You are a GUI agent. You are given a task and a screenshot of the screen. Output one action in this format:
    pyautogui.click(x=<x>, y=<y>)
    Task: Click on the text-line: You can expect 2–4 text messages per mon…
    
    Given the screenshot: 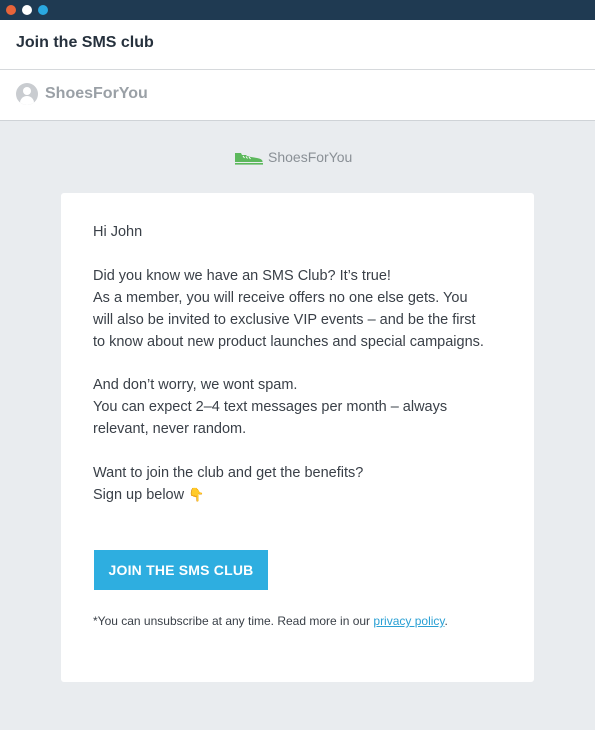 What is the action you would take?
    pyautogui.click(x=270, y=407)
    